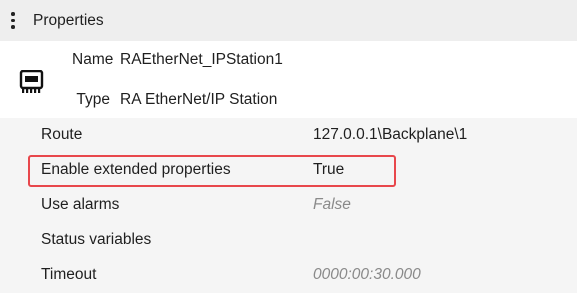 This screenshot has height=293, width=577. I want to click on device-name-value: RAEtherNet_IPStation1, so click(201, 59).